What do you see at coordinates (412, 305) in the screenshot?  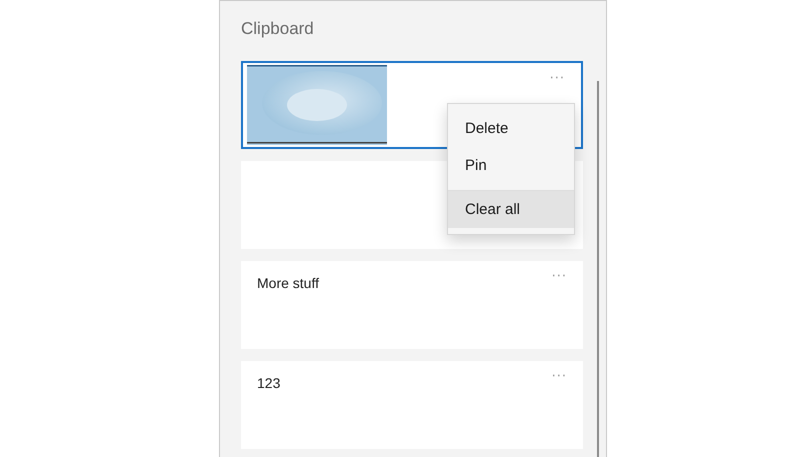 I see `clipboard-item: More stuff ···` at bounding box center [412, 305].